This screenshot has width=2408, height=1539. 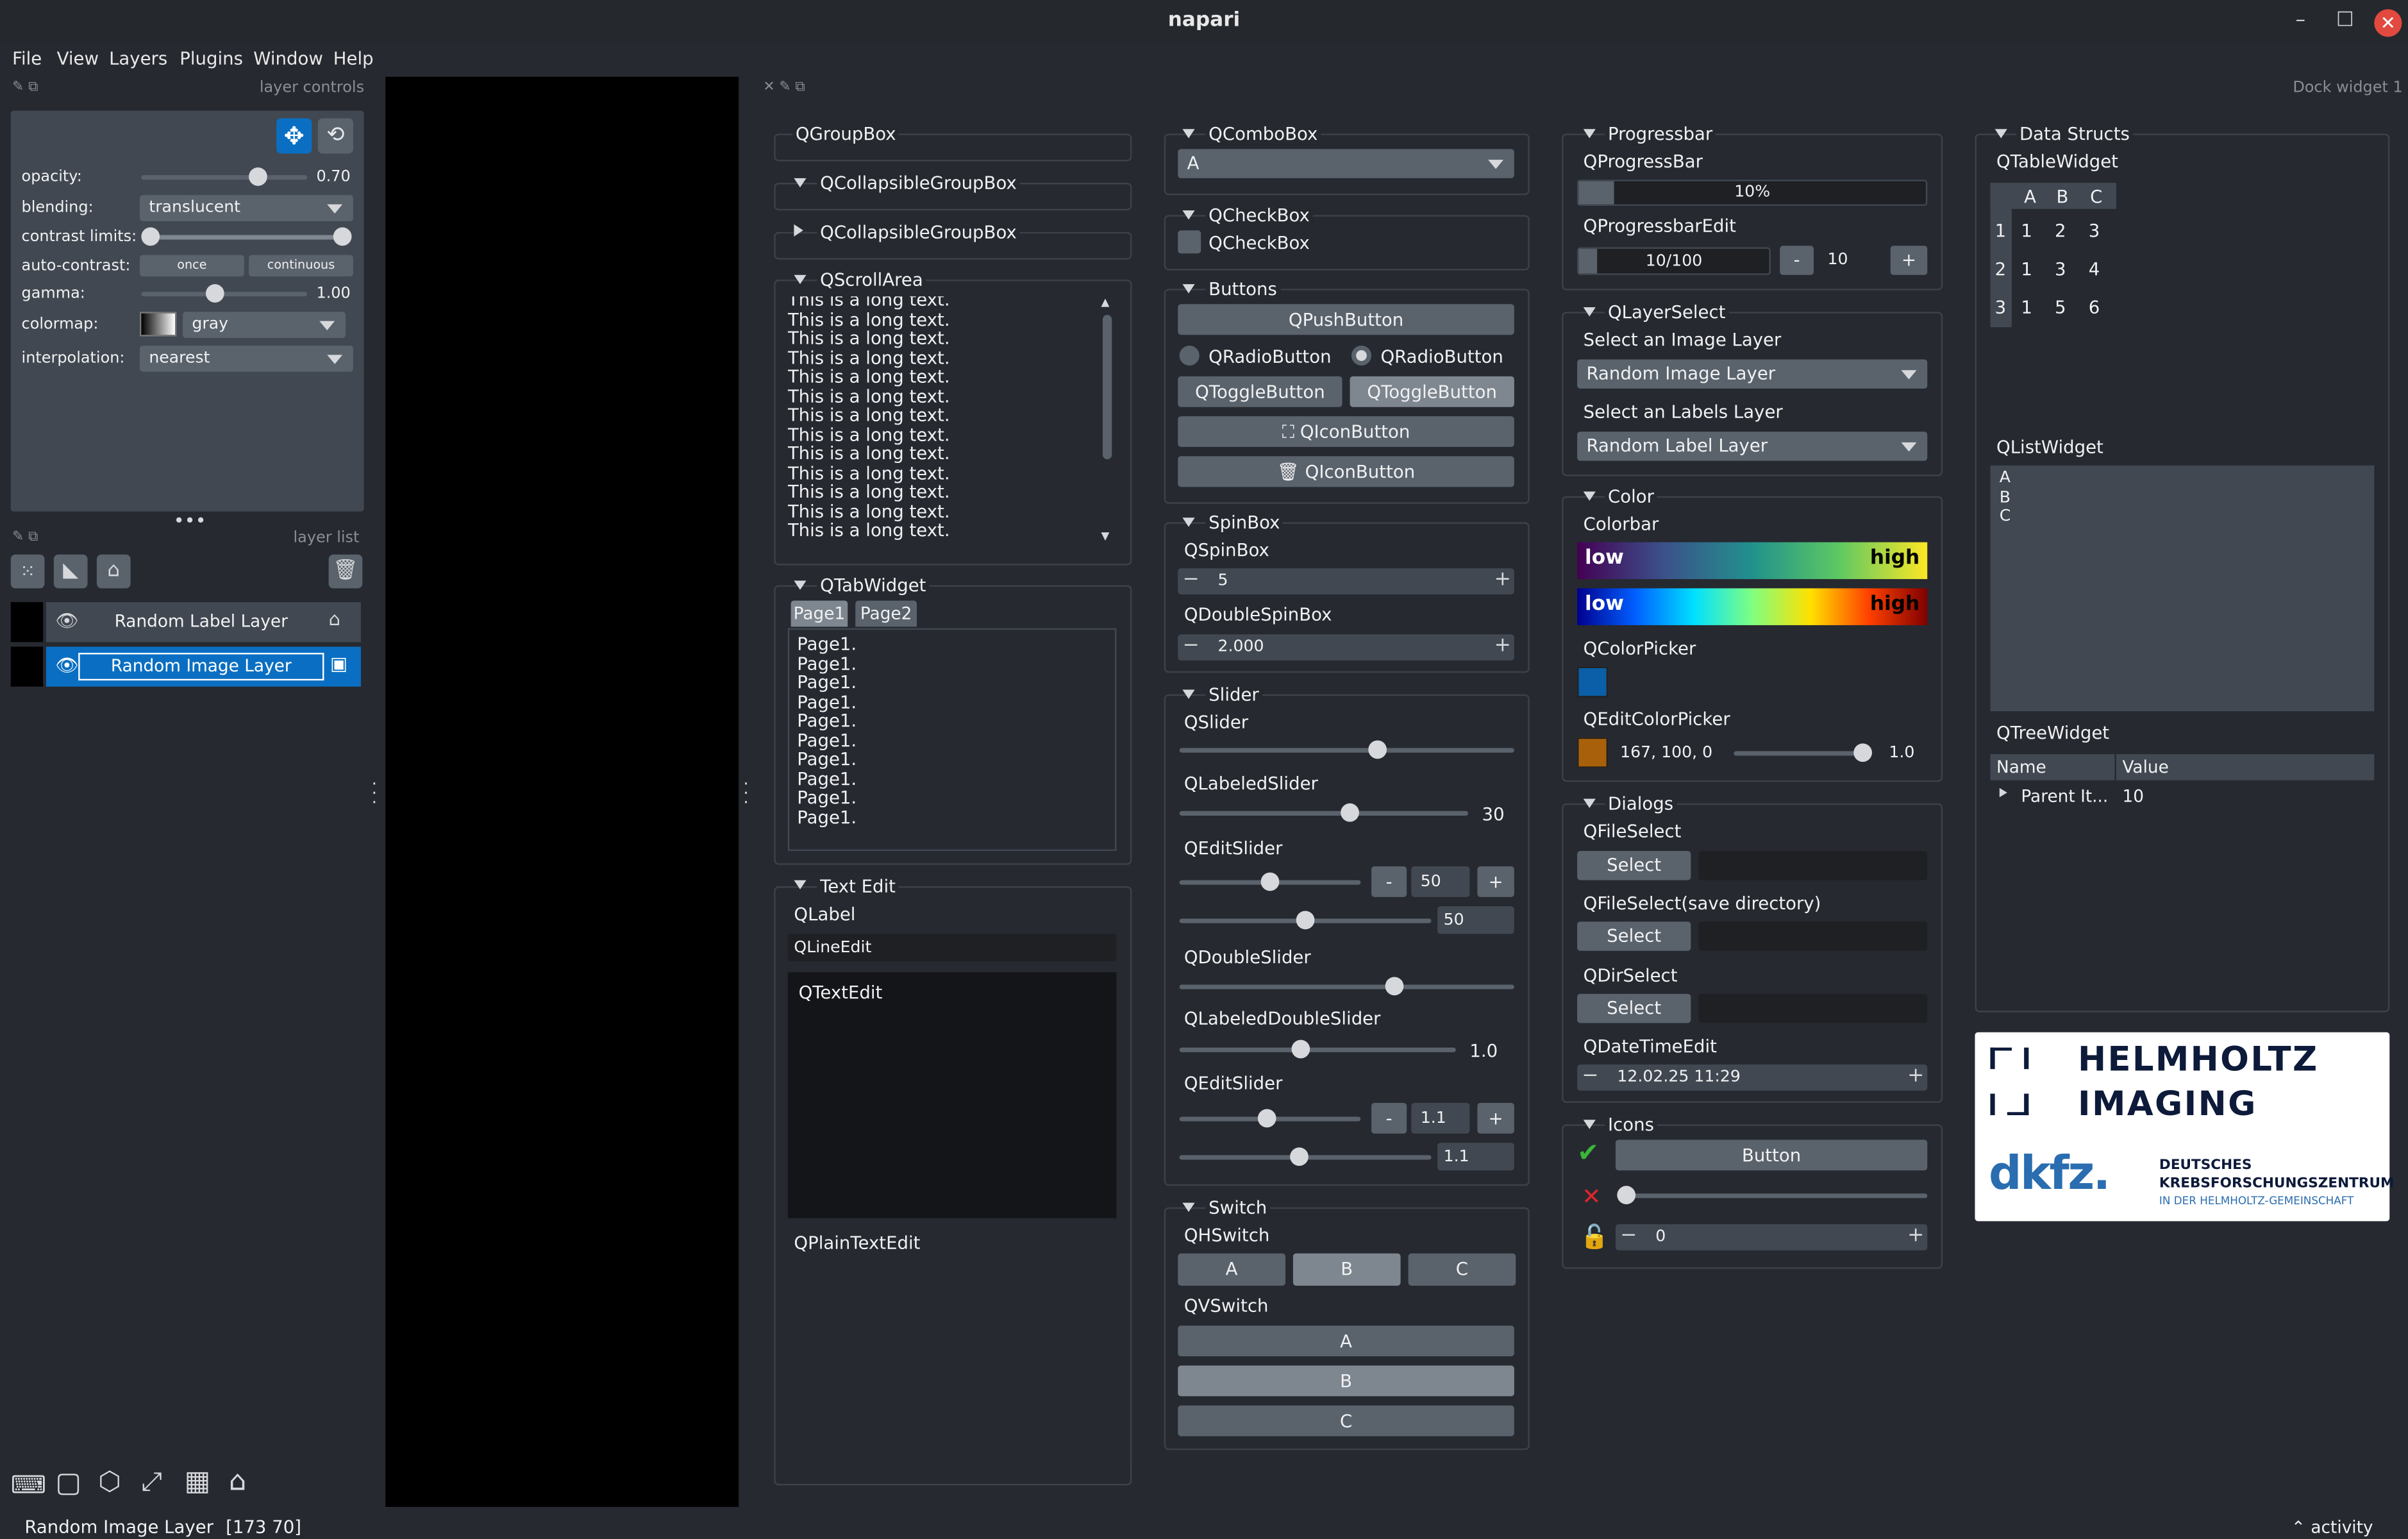 What do you see at coordinates (247, 237) in the screenshot?
I see `contrast-limits-slider` at bounding box center [247, 237].